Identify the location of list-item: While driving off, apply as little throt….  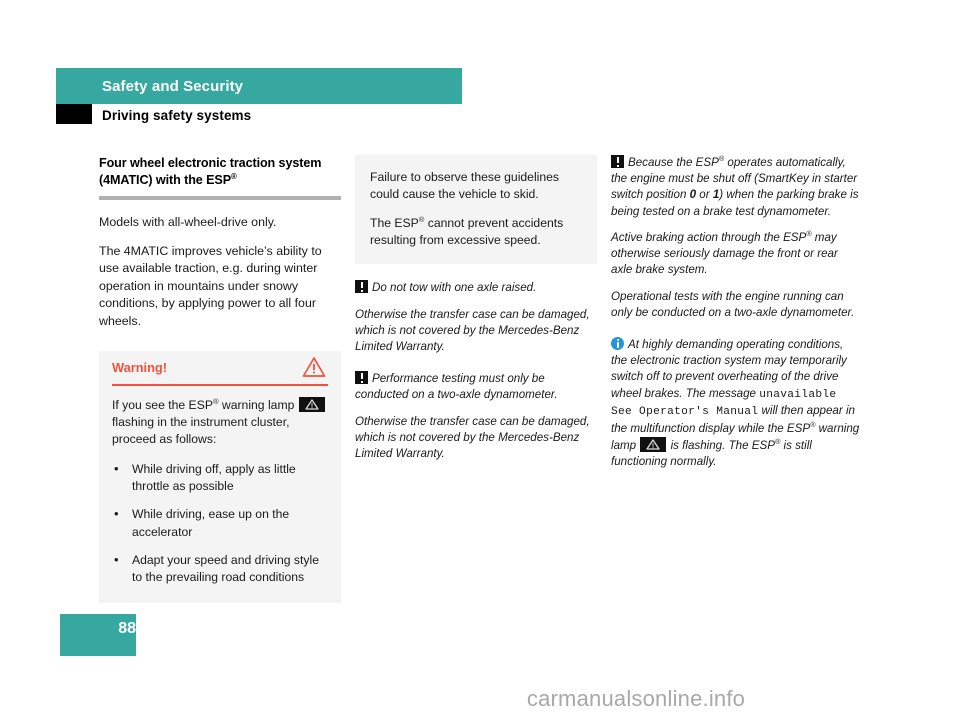
(220, 478).